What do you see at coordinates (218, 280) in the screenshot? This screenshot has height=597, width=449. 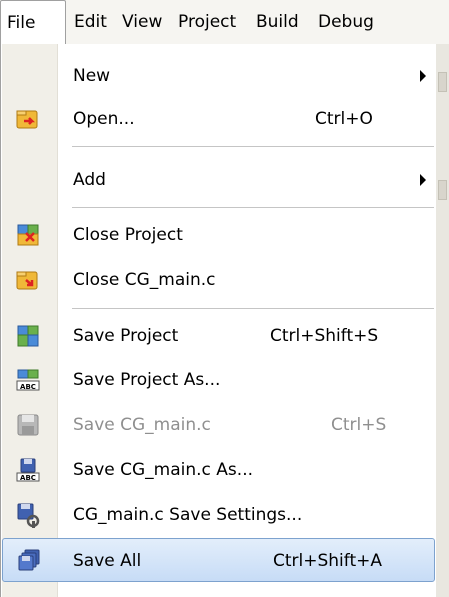 I see `menu-item-close-file: Close CG_main.c` at bounding box center [218, 280].